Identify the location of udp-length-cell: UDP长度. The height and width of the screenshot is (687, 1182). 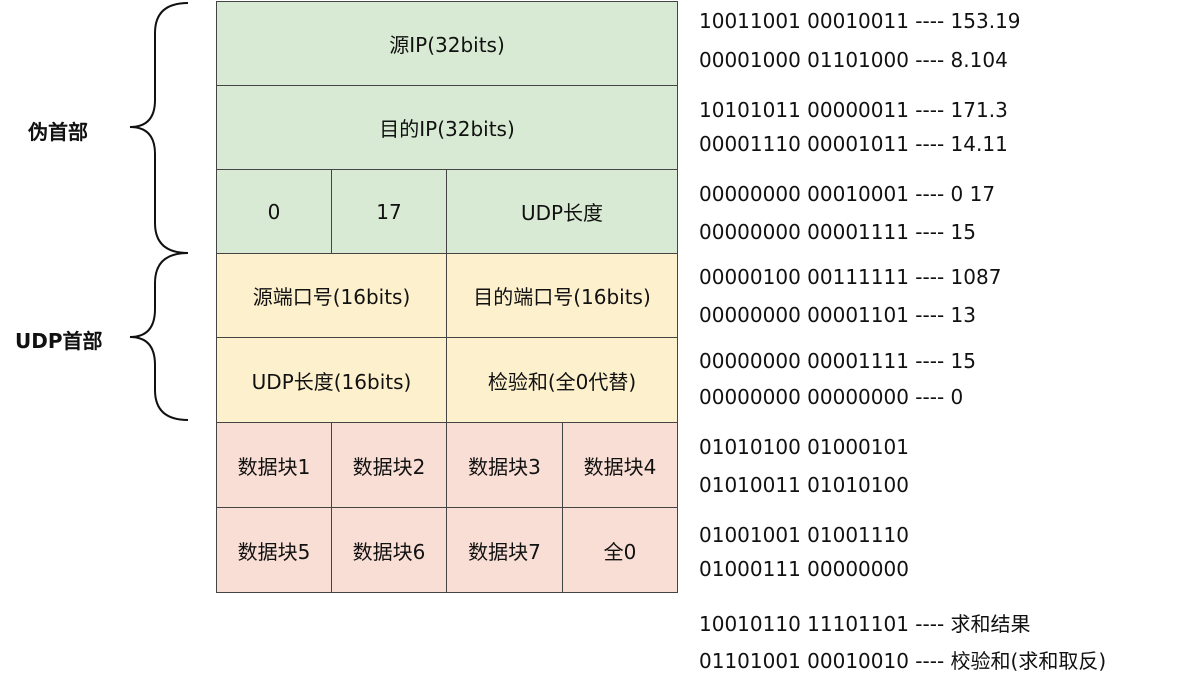
(562, 211).